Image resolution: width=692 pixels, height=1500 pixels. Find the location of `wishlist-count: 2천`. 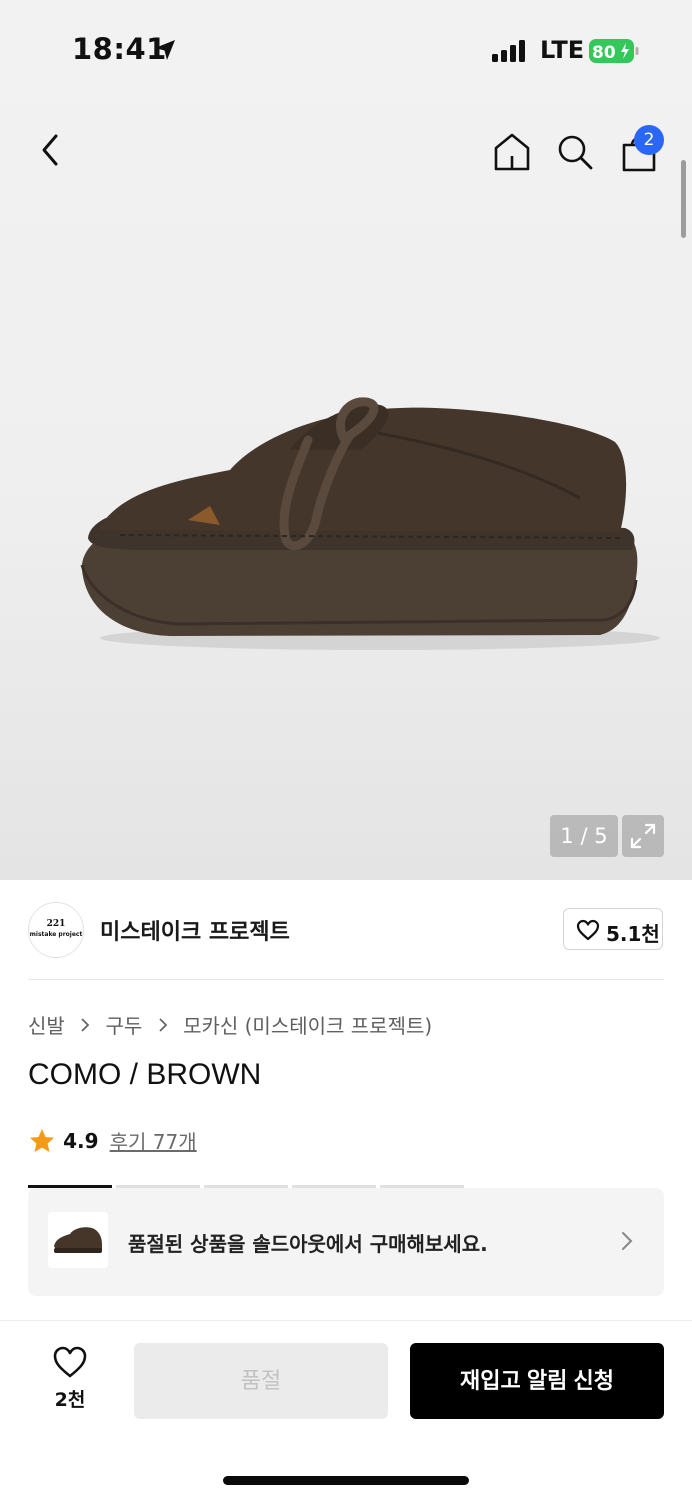

wishlist-count: 2천 is located at coordinates (70, 1400).